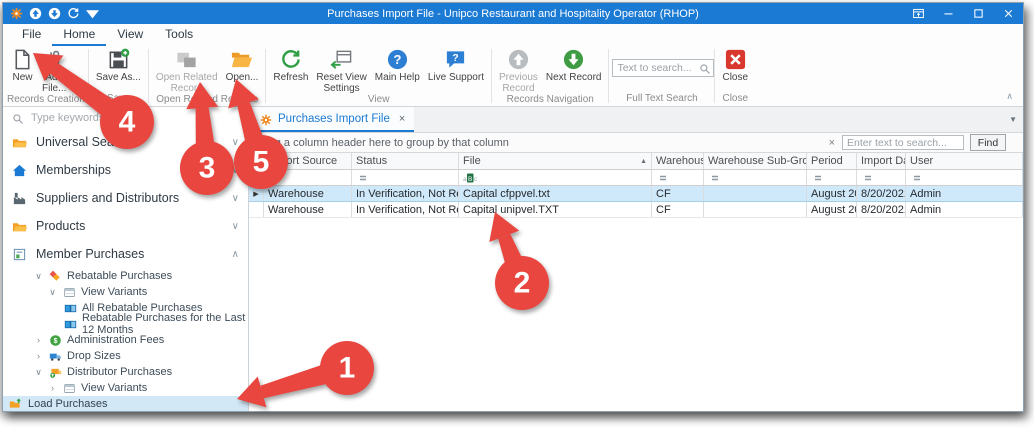  What do you see at coordinates (964, 161) in the screenshot?
I see `column-header-user: User` at bounding box center [964, 161].